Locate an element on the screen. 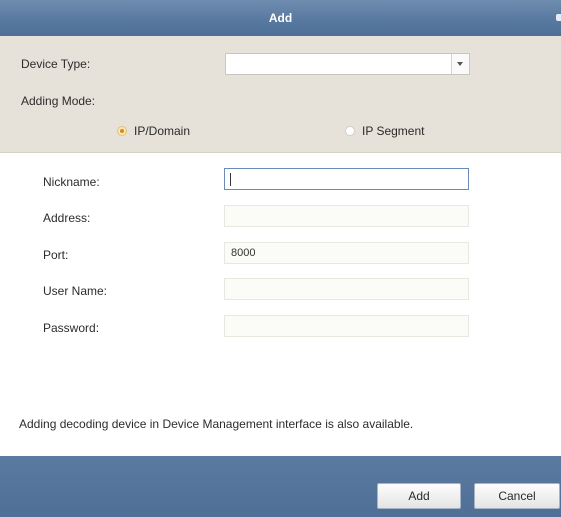 The width and height of the screenshot is (561, 517). text-caret is located at coordinates (230, 179).